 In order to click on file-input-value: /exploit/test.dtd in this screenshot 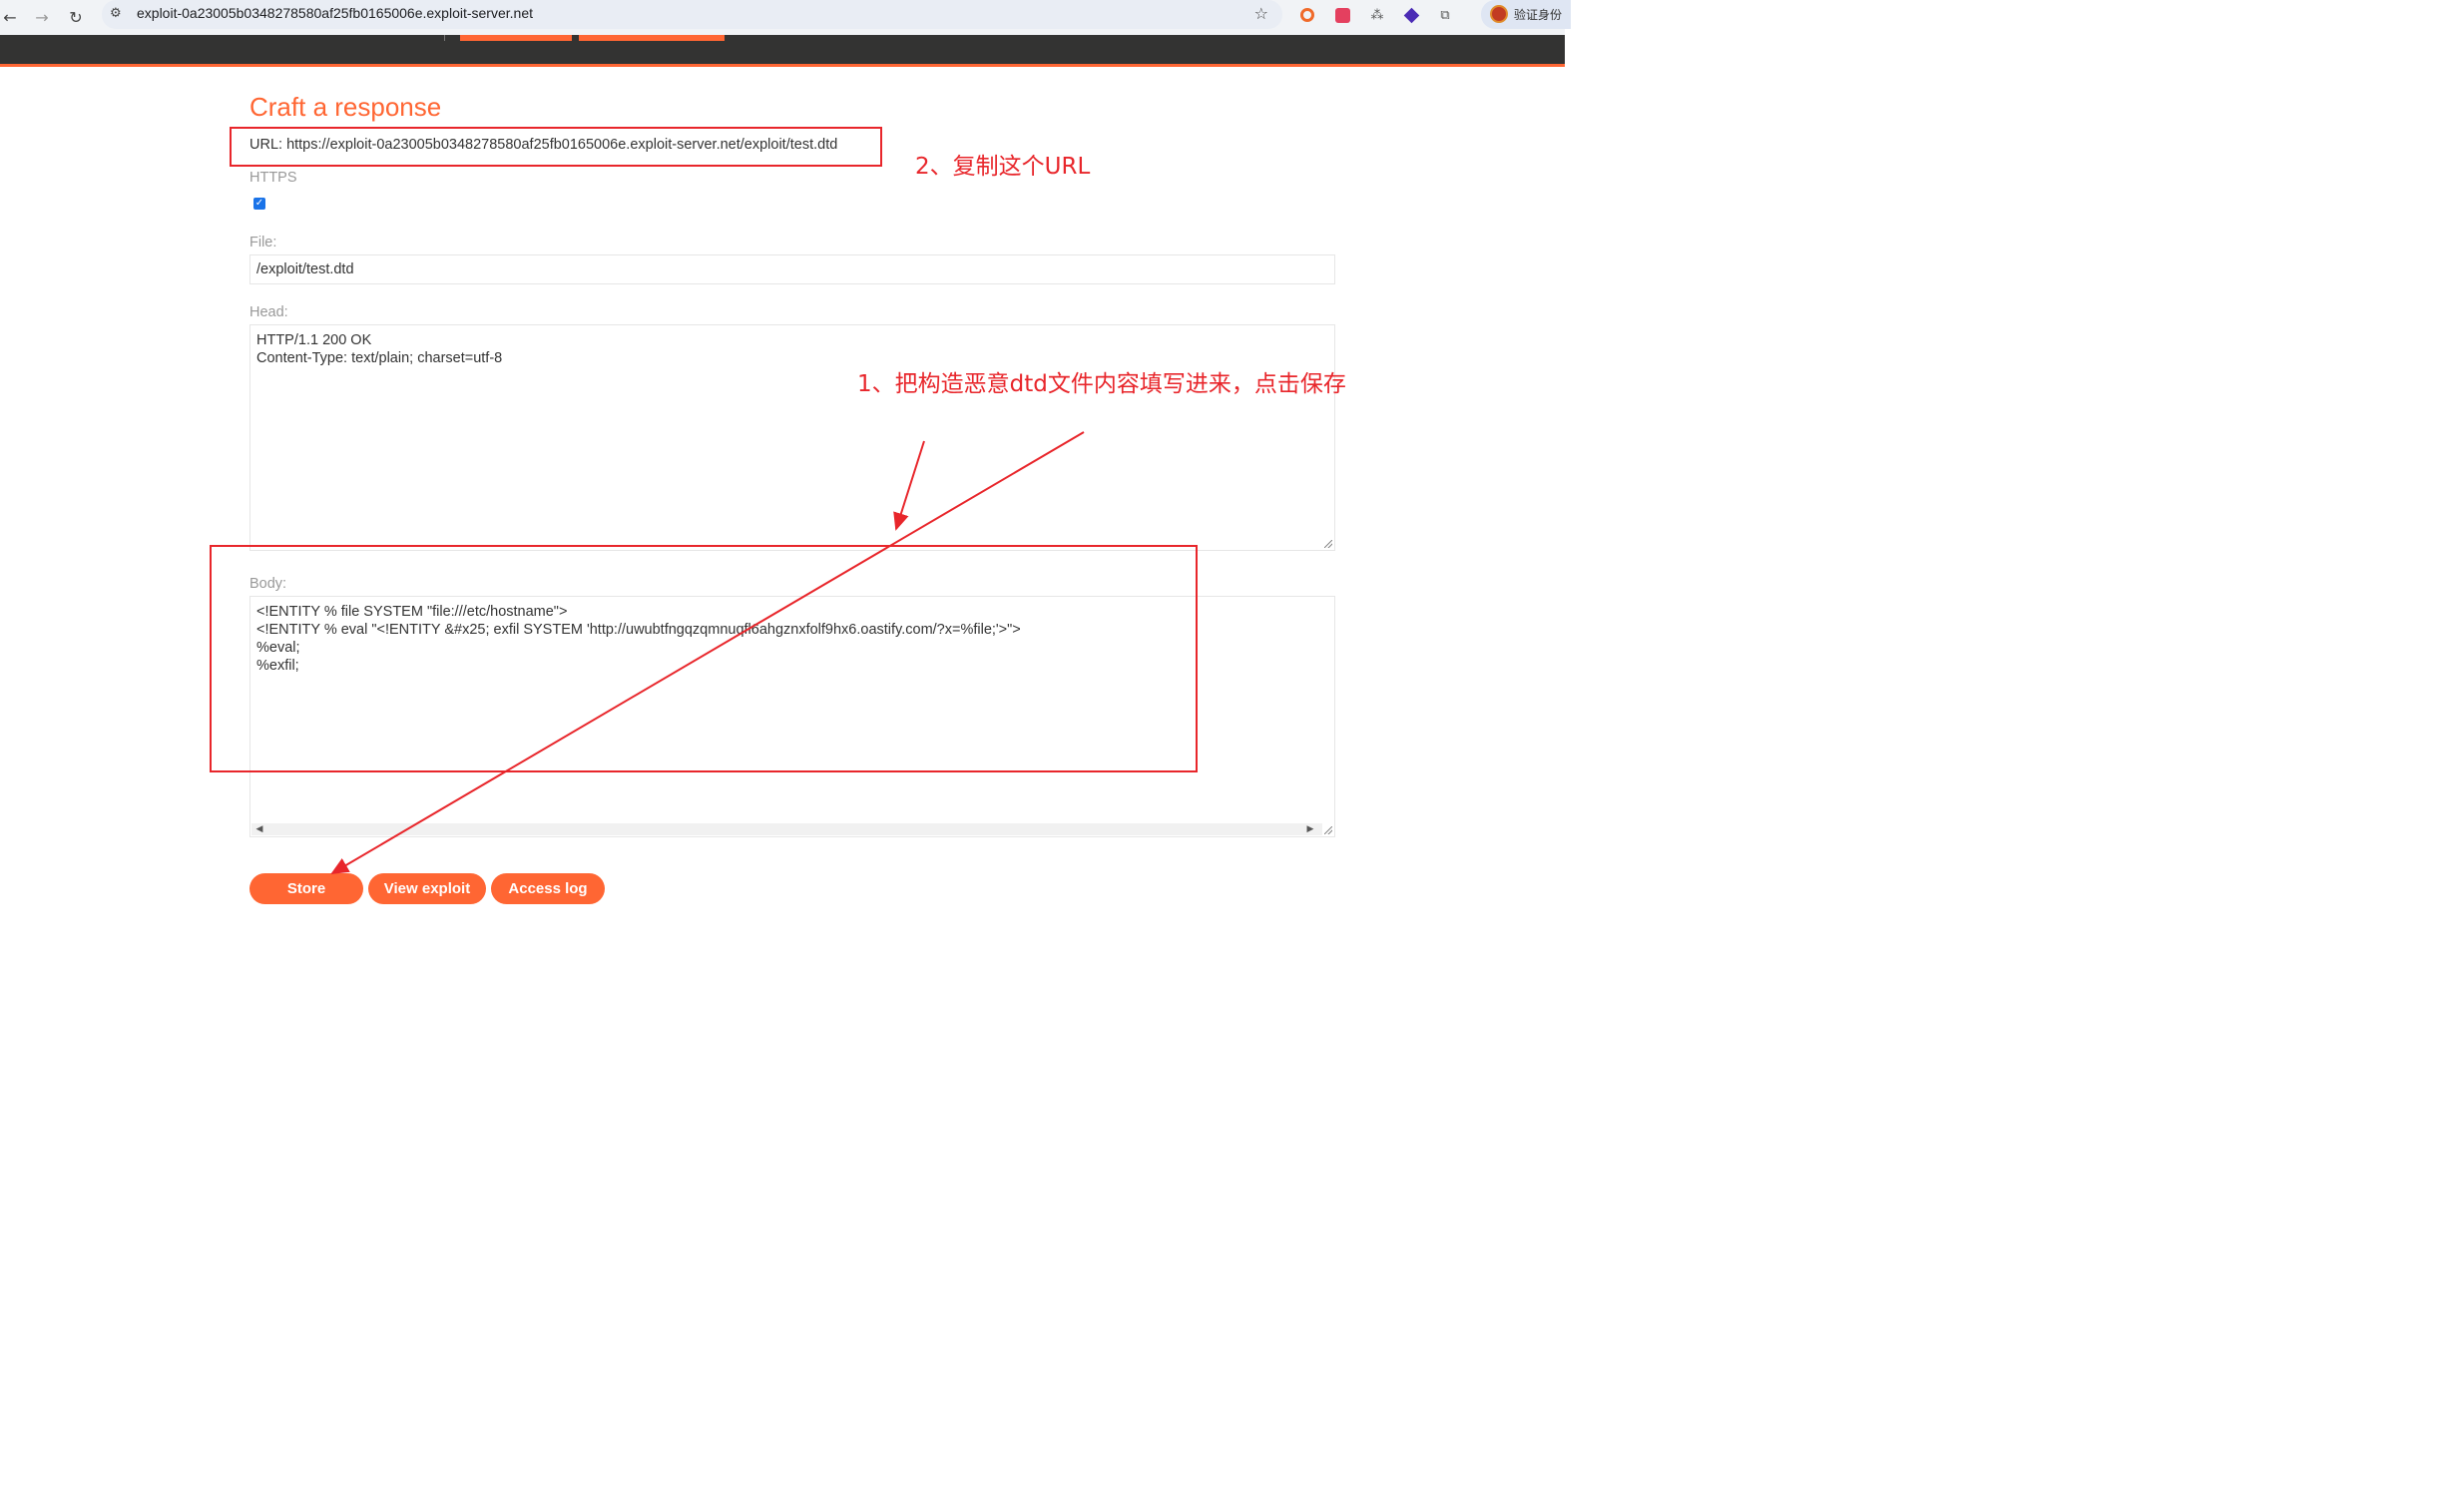, I will do `click(305, 269)`.